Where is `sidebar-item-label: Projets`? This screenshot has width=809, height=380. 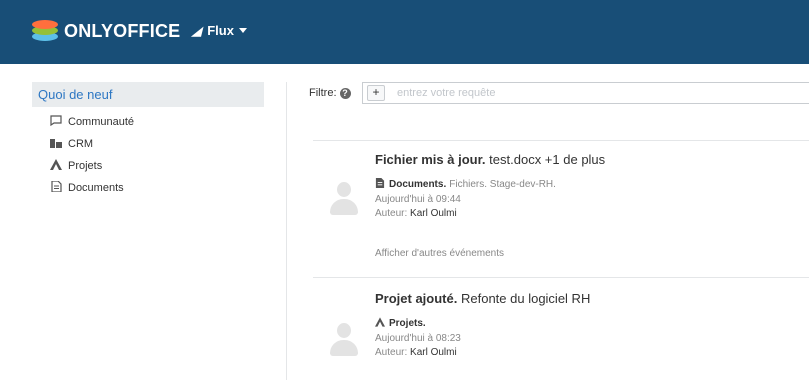 sidebar-item-label: Projets is located at coordinates (85, 165).